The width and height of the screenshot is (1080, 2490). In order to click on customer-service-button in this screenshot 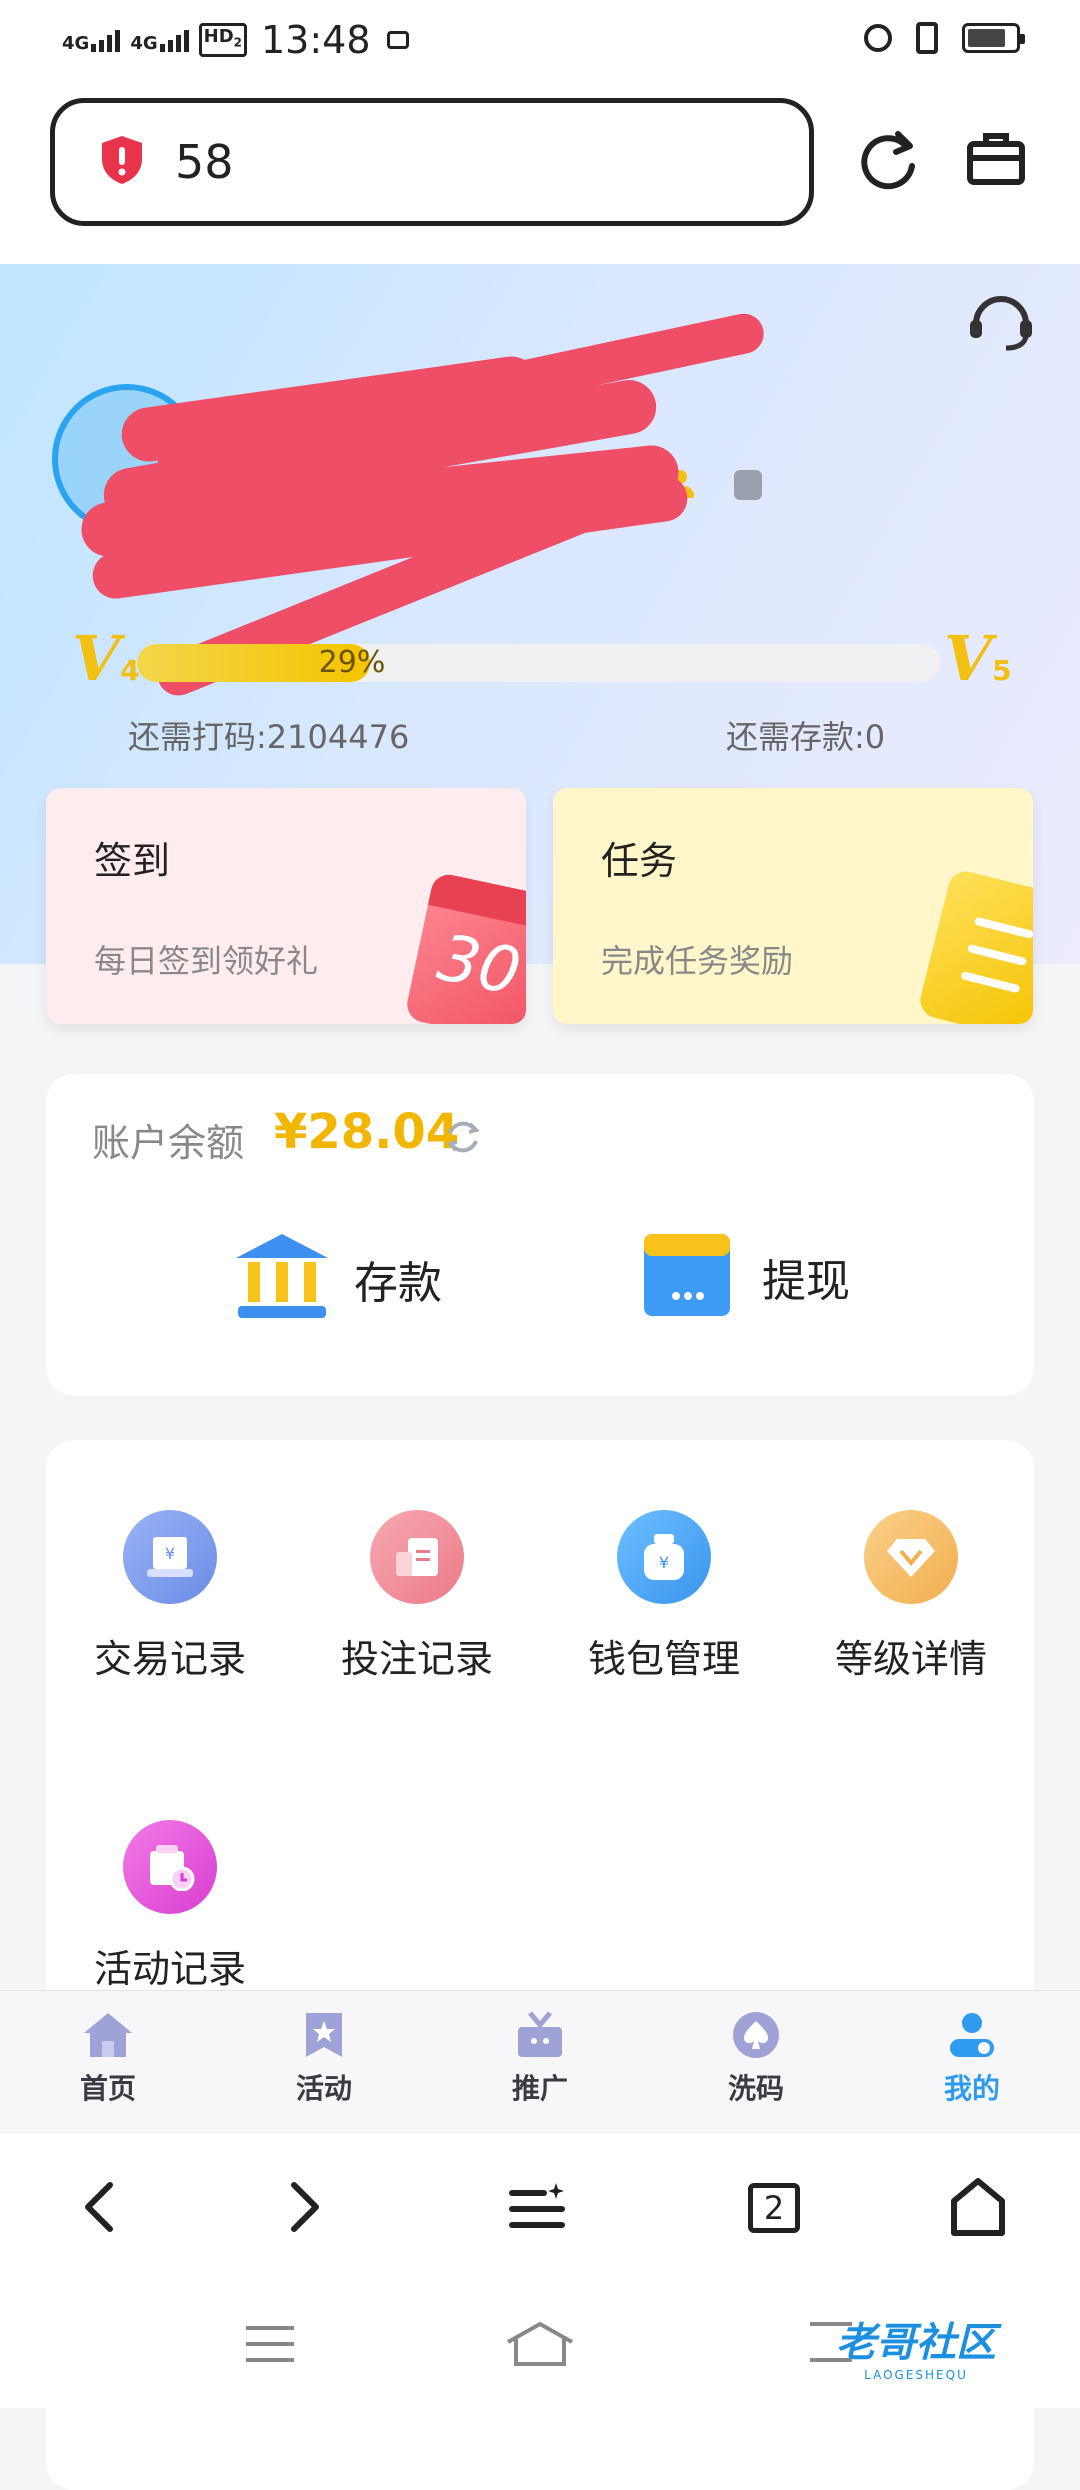, I will do `click(1001, 324)`.